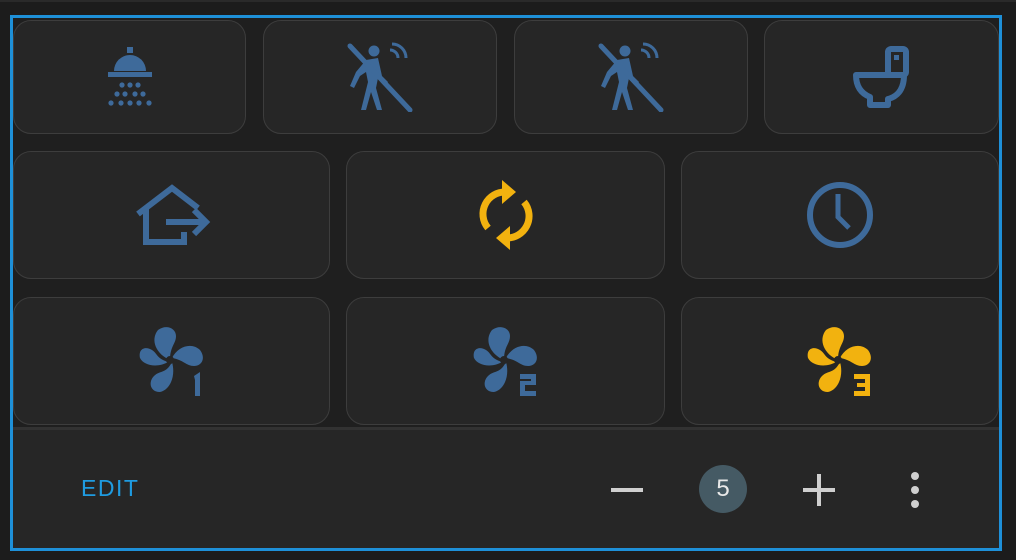  What do you see at coordinates (723, 489) in the screenshot?
I see `count-badge: 5` at bounding box center [723, 489].